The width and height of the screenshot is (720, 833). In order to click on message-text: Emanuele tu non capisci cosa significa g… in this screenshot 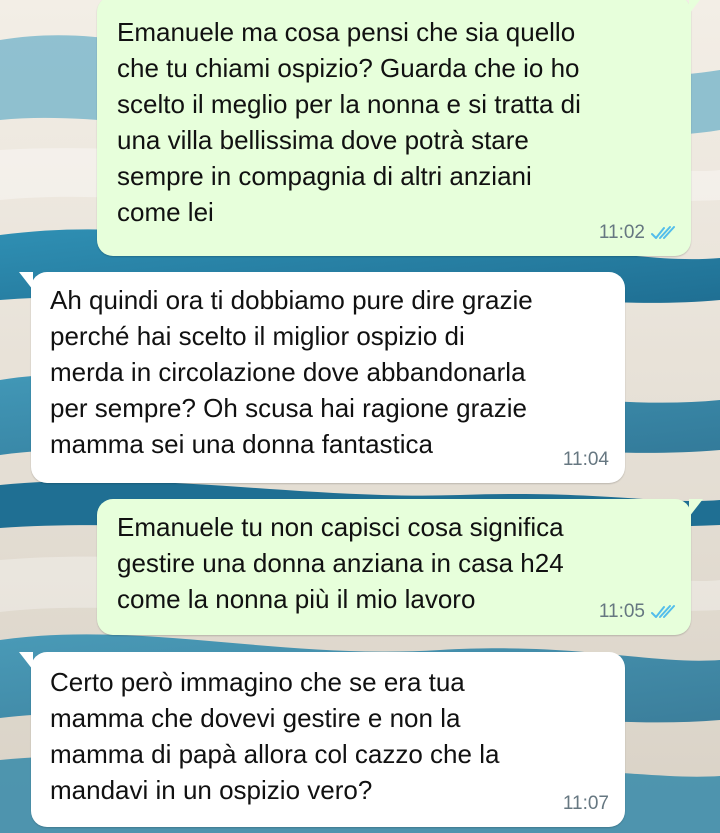, I will do `click(340, 563)`.